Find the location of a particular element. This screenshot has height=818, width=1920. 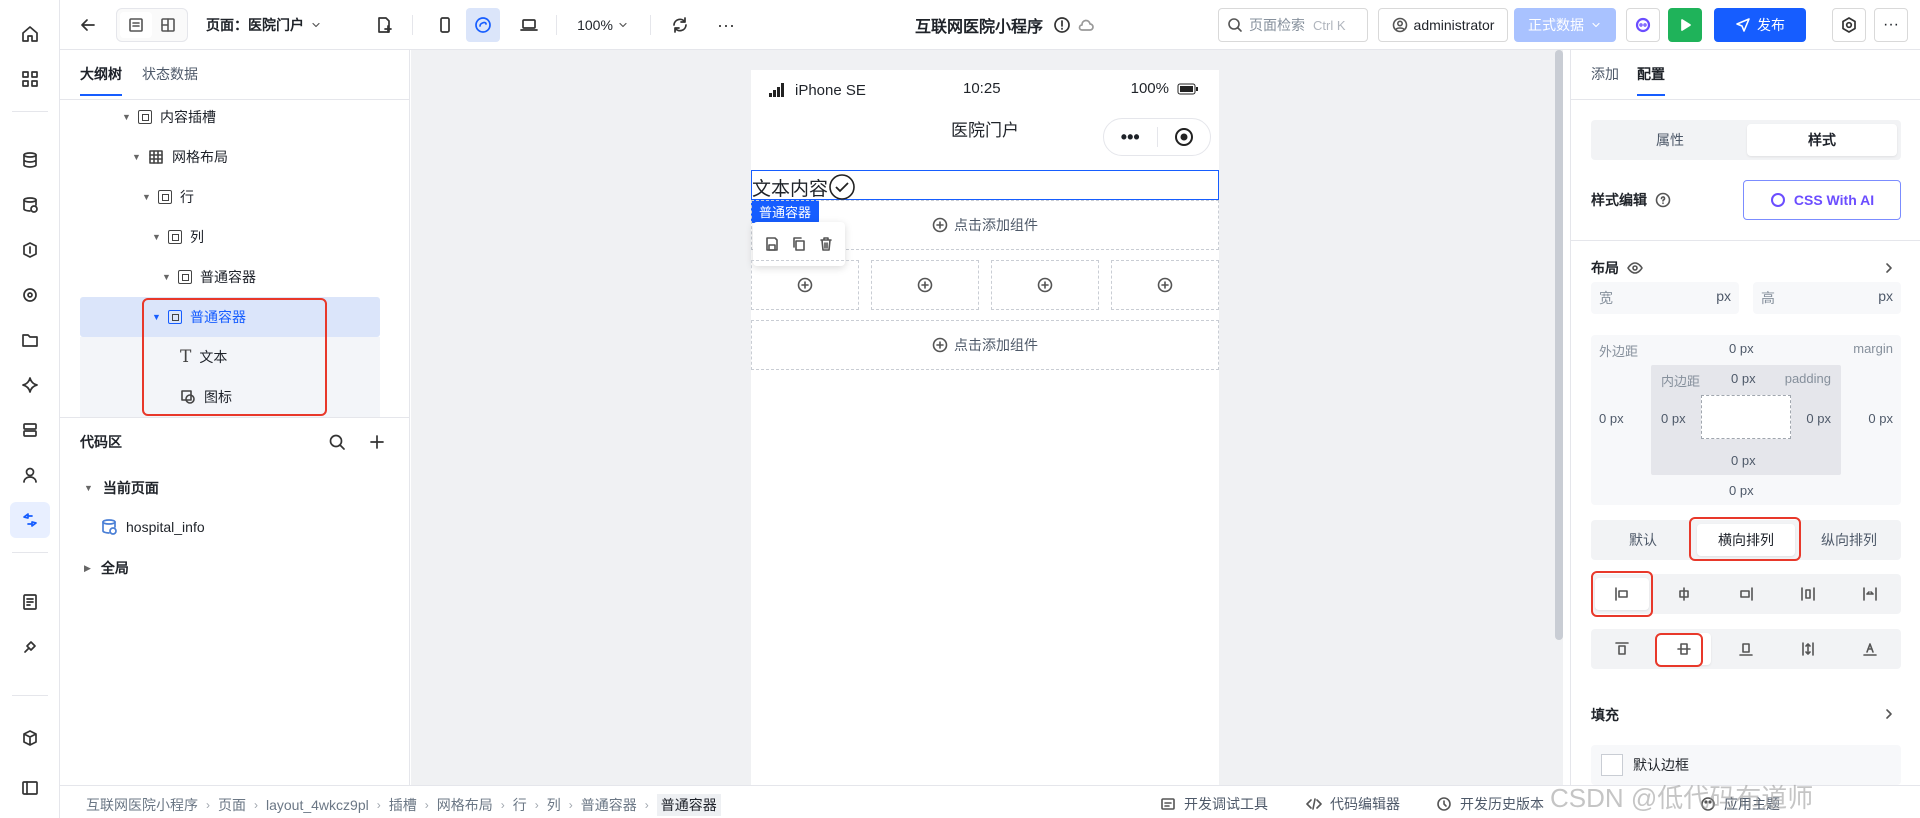

mobile-device-icon is located at coordinates (445, 25).